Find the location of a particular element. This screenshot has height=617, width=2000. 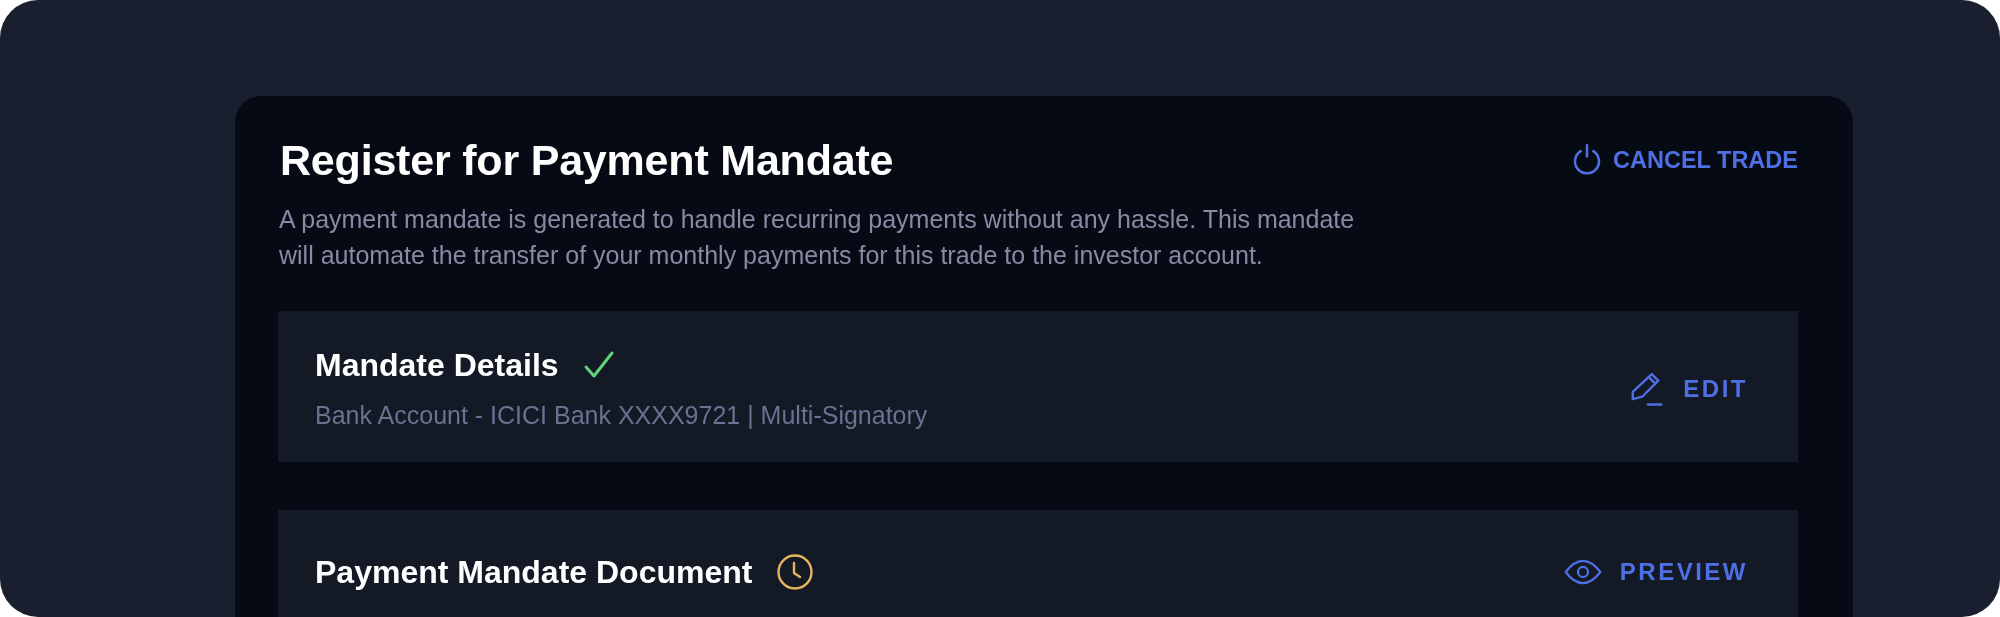

pencil-icon is located at coordinates (1647, 389).